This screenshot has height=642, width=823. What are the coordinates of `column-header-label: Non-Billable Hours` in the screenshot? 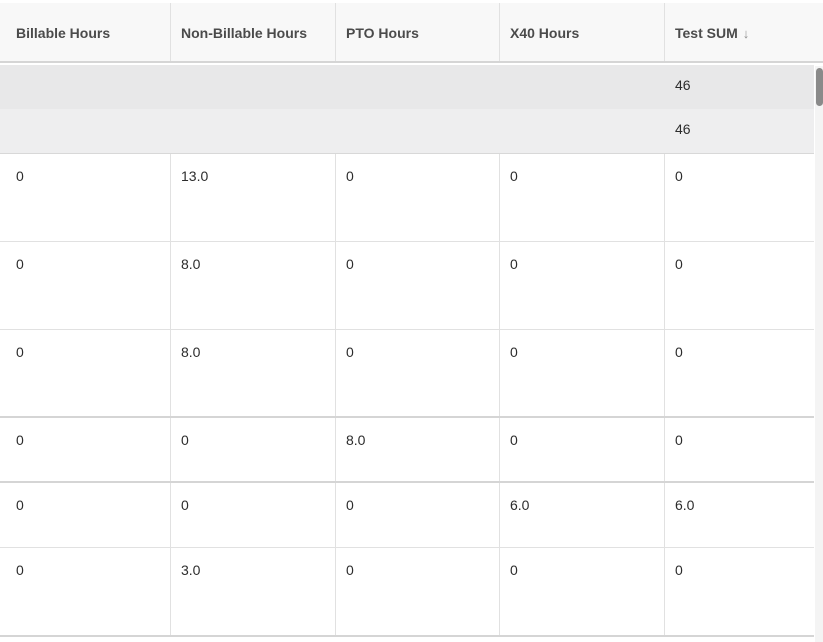 It's located at (244, 33).